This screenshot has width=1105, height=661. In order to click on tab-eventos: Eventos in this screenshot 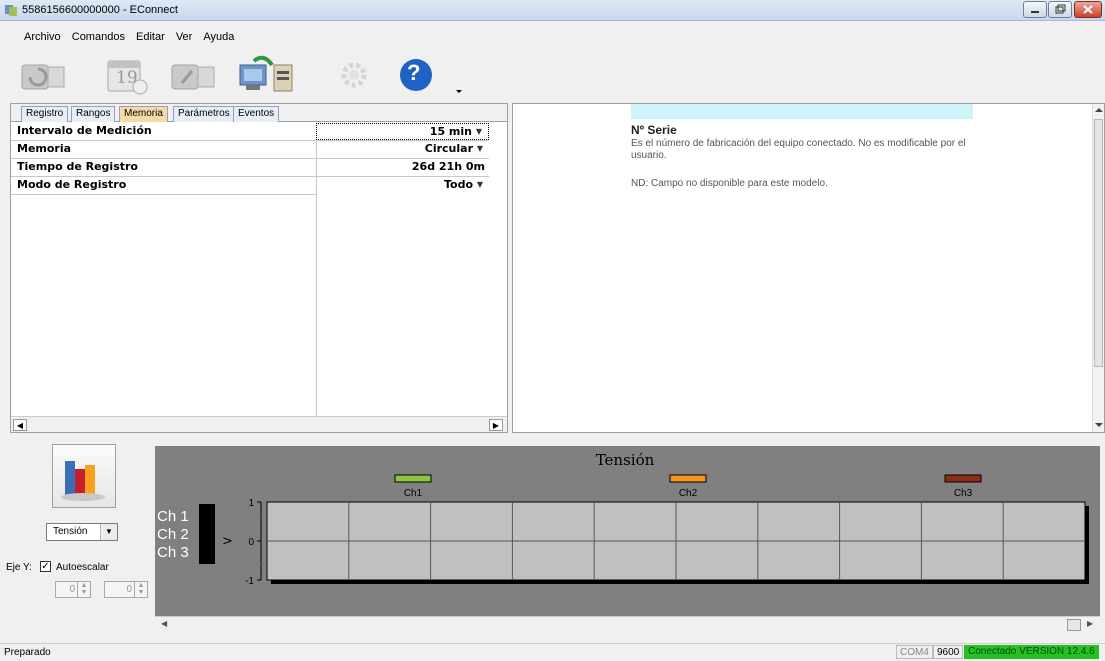, I will do `click(256, 114)`.